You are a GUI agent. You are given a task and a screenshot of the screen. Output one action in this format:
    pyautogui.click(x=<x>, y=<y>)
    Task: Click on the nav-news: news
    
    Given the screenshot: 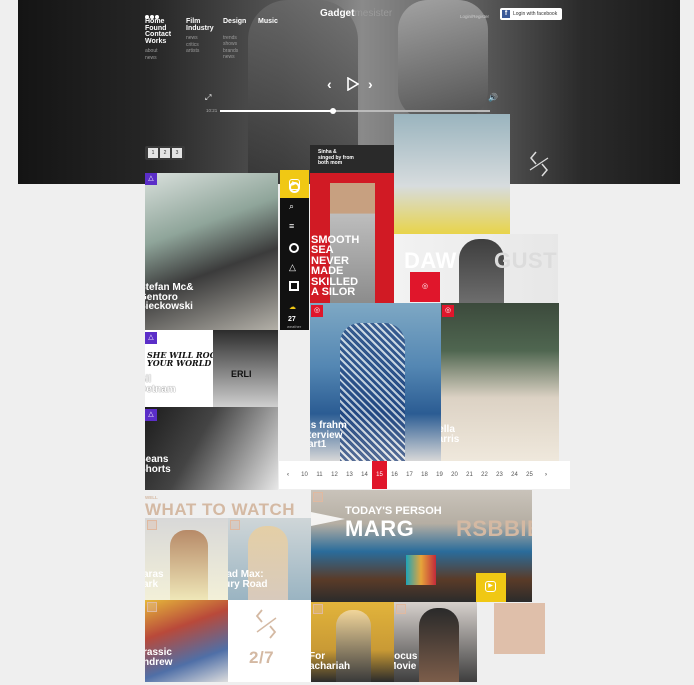 What is the action you would take?
    pyautogui.click(x=158, y=58)
    